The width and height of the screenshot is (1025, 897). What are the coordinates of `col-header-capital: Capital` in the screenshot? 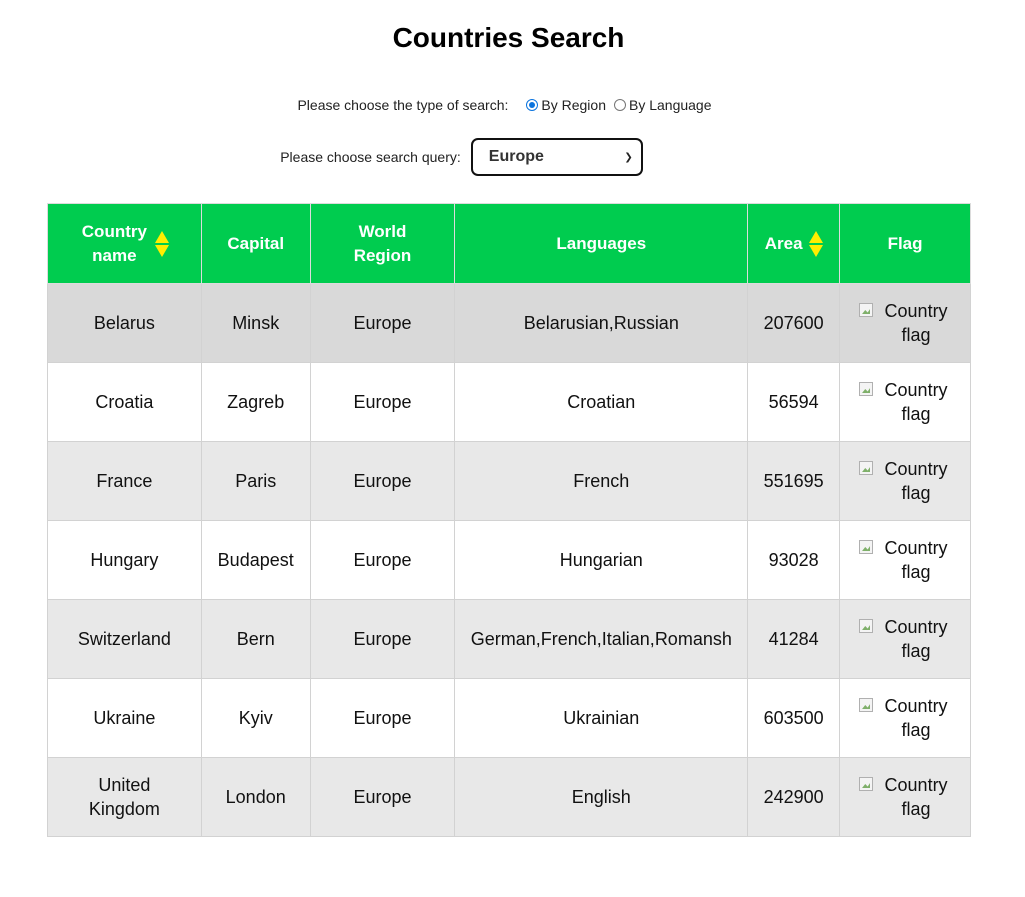 It's located at (255, 243).